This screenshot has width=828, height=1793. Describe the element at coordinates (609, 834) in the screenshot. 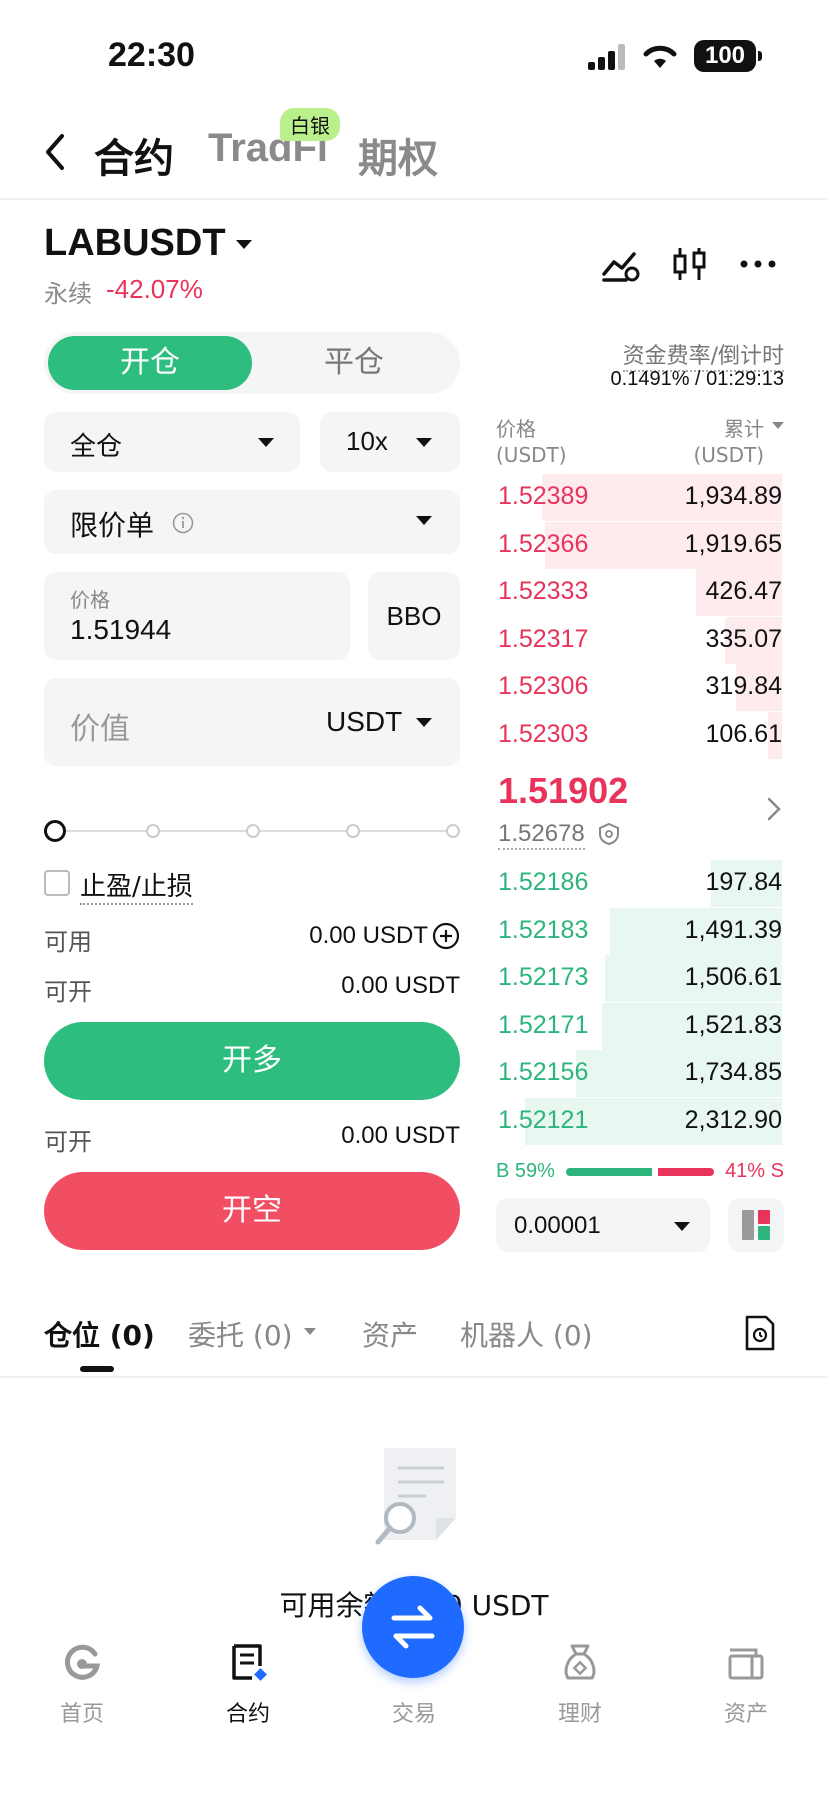

I see `shield-icon` at that location.